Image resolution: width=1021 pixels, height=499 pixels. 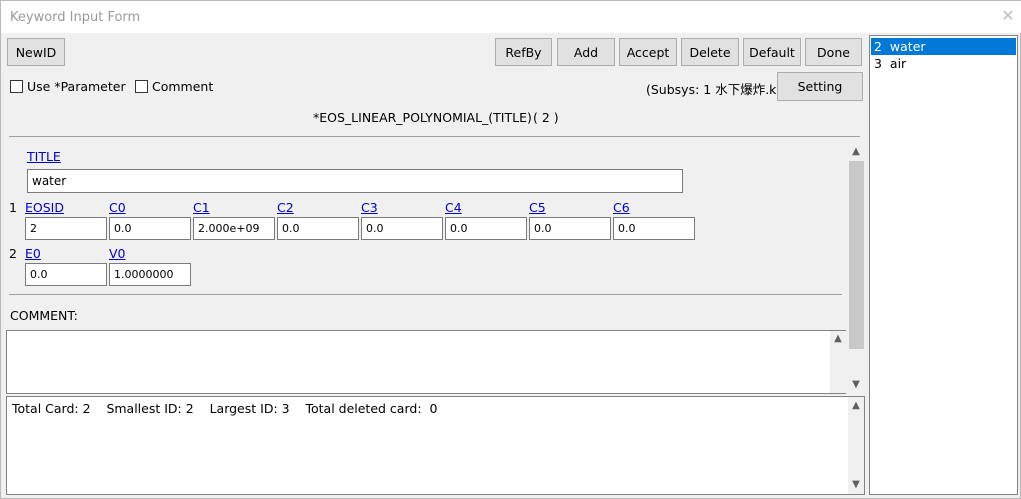 What do you see at coordinates (453, 207) in the screenshot?
I see `c4-label: C4` at bounding box center [453, 207].